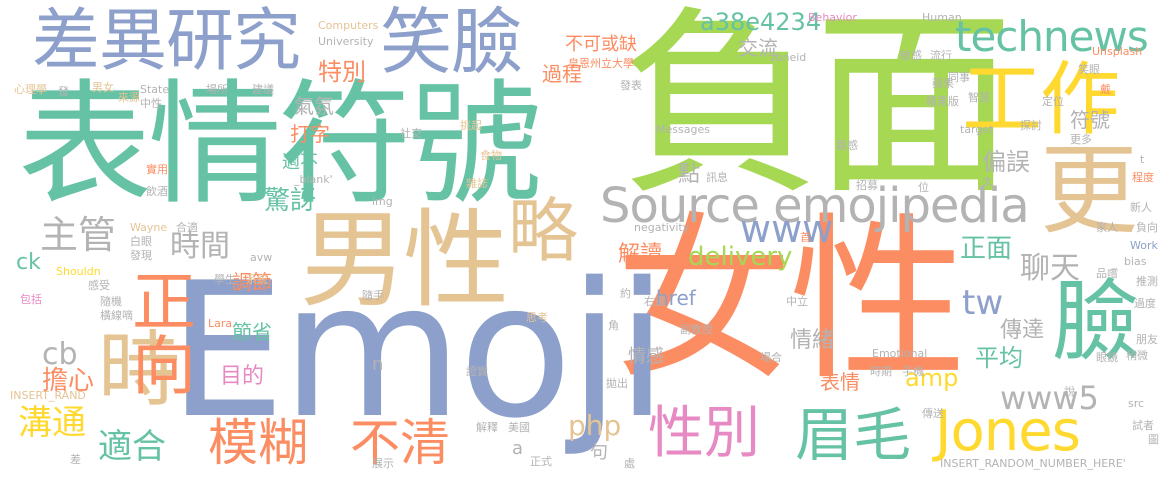 The image size is (1175, 482). What do you see at coordinates (595, 425) in the screenshot?
I see `word-php: php` at bounding box center [595, 425].